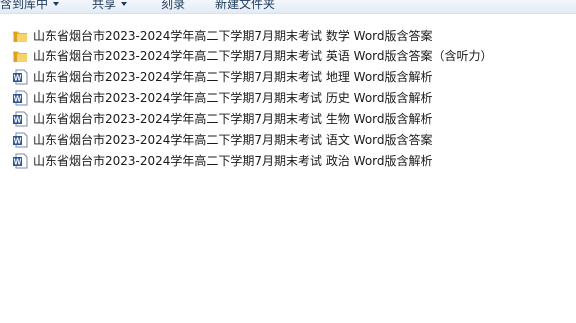 Image resolution: width=576 pixels, height=323 pixels. I want to click on burn-label: 刻录, so click(173, 5).